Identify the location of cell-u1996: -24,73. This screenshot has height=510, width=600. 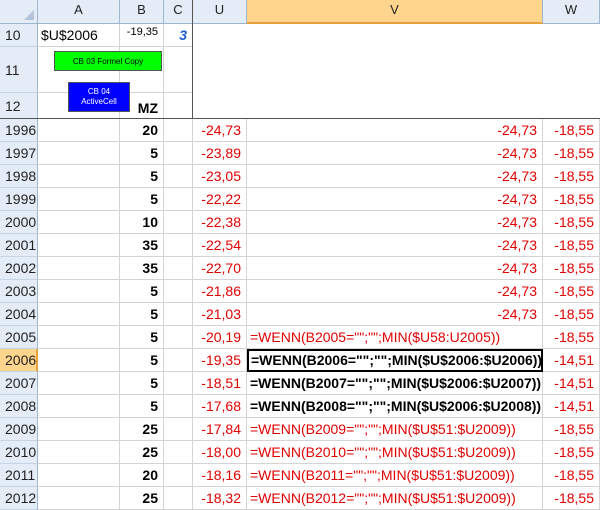
(220, 130).